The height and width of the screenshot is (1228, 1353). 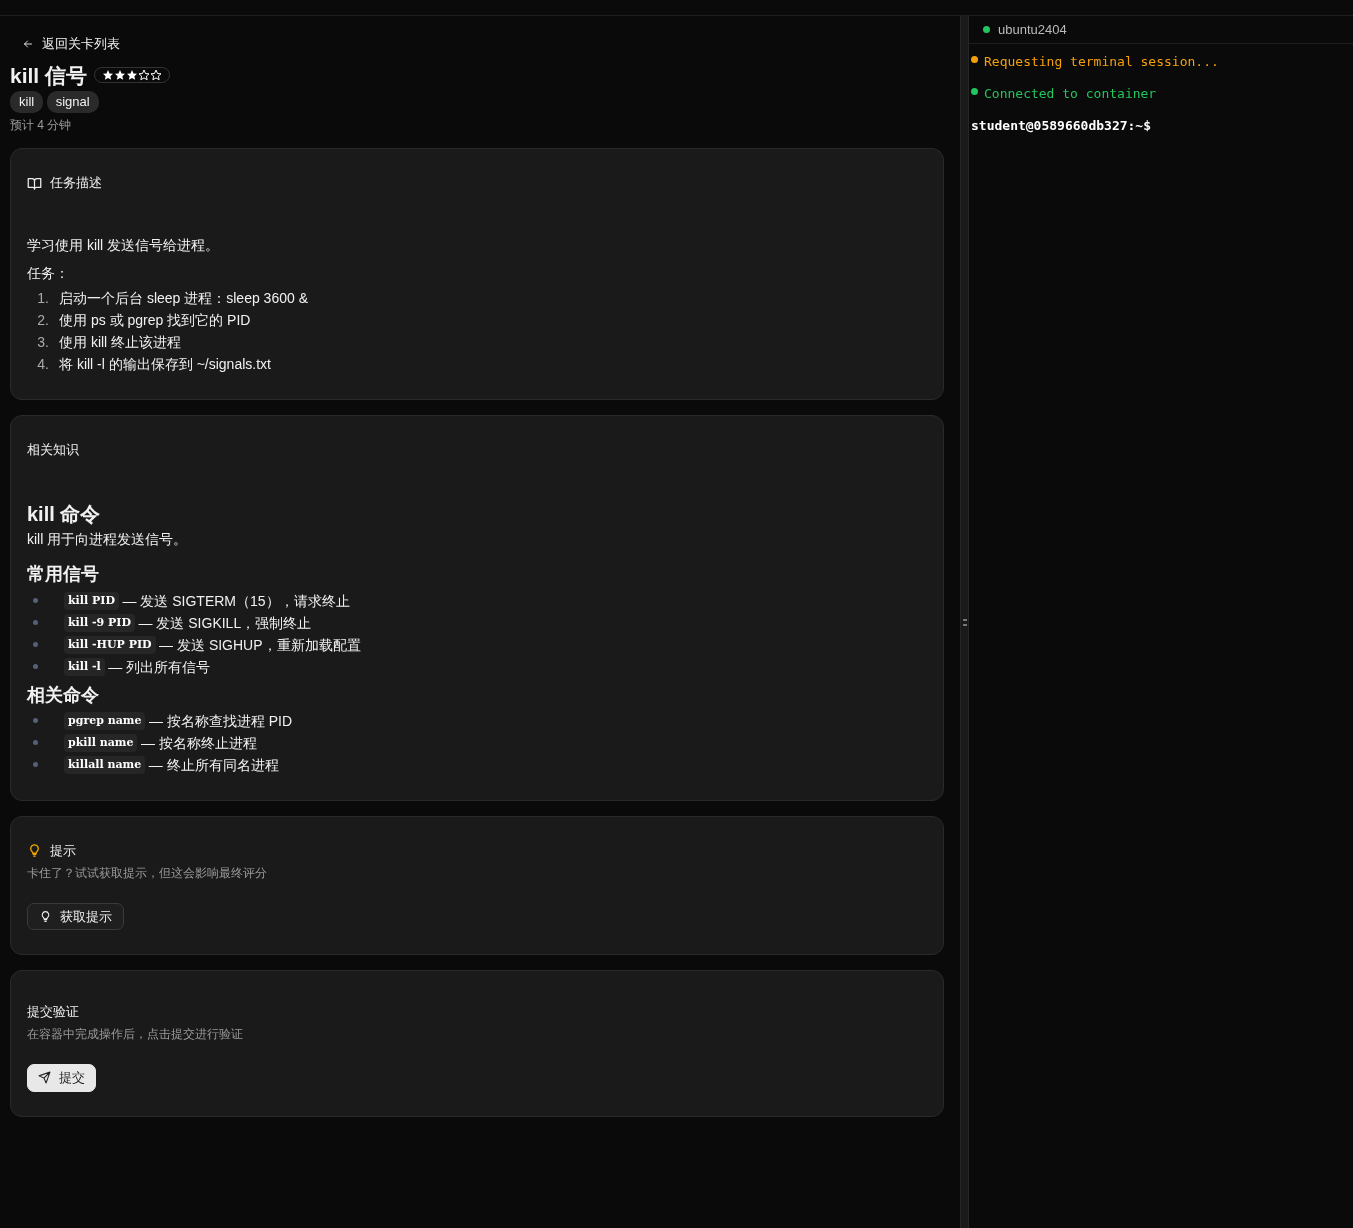 I want to click on subsection-heading: 相关命令, so click(x=63, y=695).